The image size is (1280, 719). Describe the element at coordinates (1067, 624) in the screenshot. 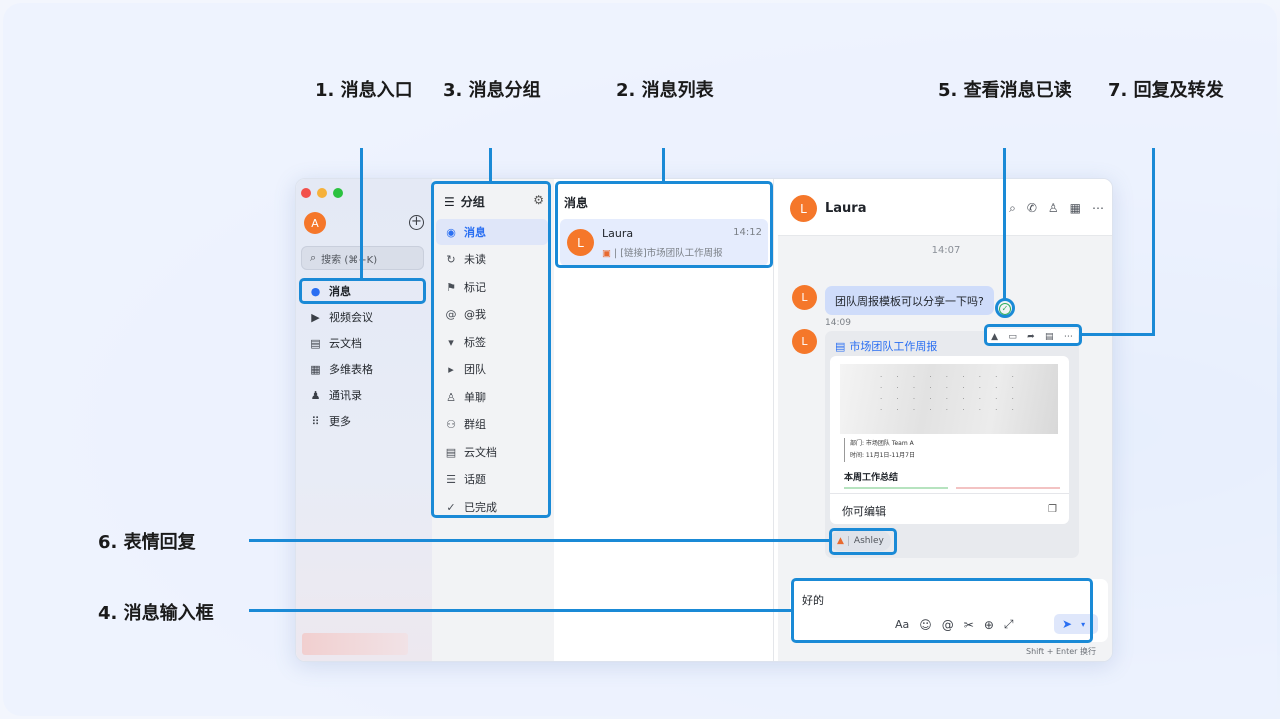

I see `send-icon: ➤` at that location.